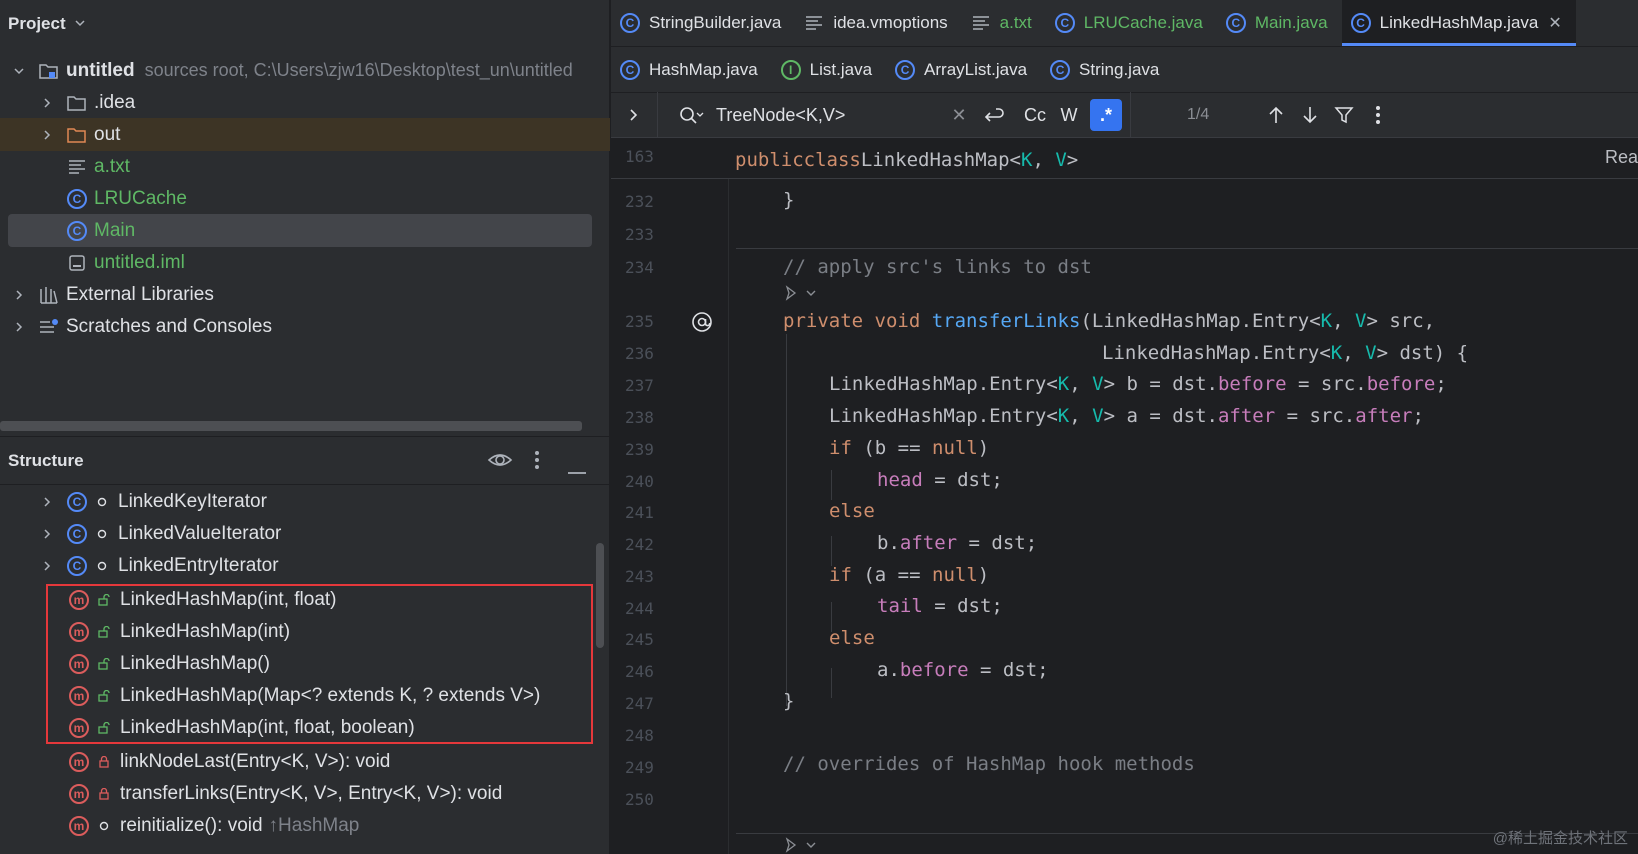 Image resolution: width=1638 pixels, height=854 pixels. I want to click on code-line-245: else, so click(852, 637).